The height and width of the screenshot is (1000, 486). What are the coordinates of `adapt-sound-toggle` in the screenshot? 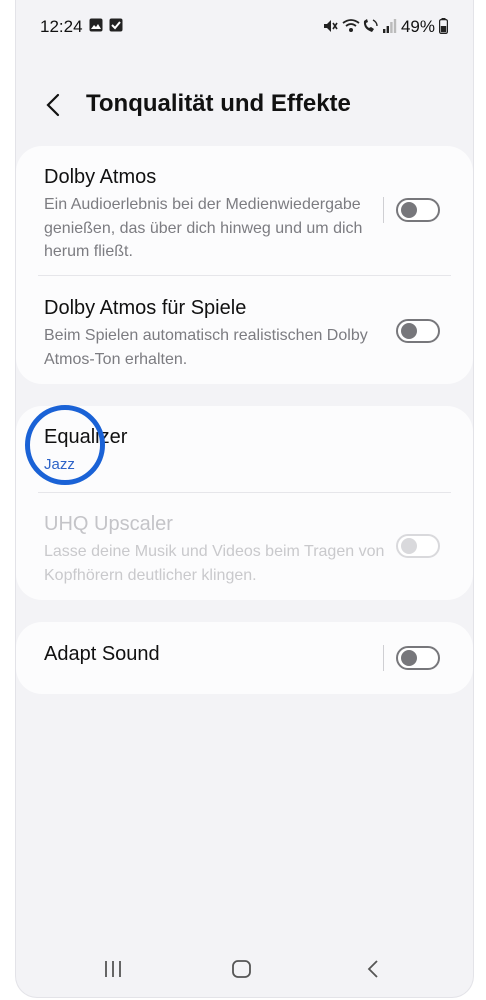 It's located at (418, 658).